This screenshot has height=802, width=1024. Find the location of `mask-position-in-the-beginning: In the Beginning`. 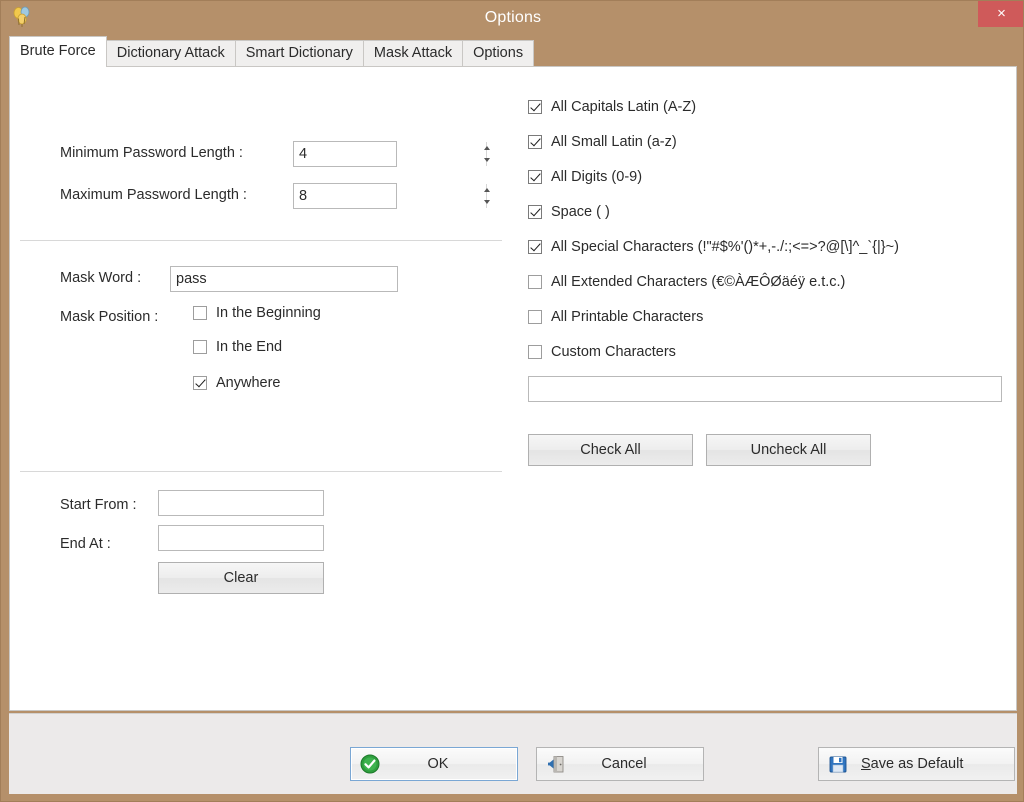

mask-position-in-the-beginning: In the Beginning is located at coordinates (257, 313).